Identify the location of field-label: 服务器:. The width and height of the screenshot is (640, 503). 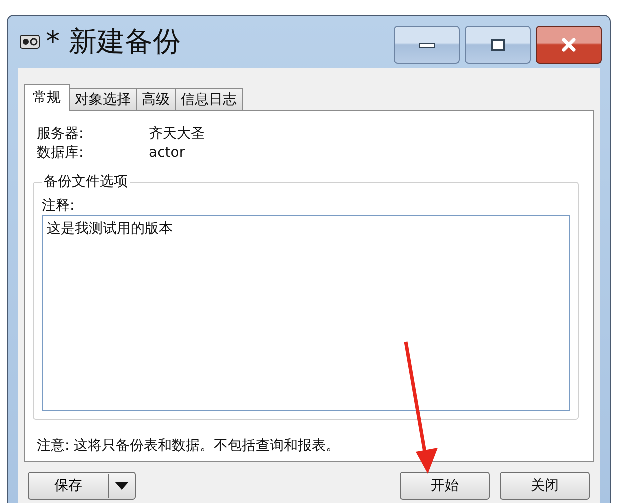
(61, 134).